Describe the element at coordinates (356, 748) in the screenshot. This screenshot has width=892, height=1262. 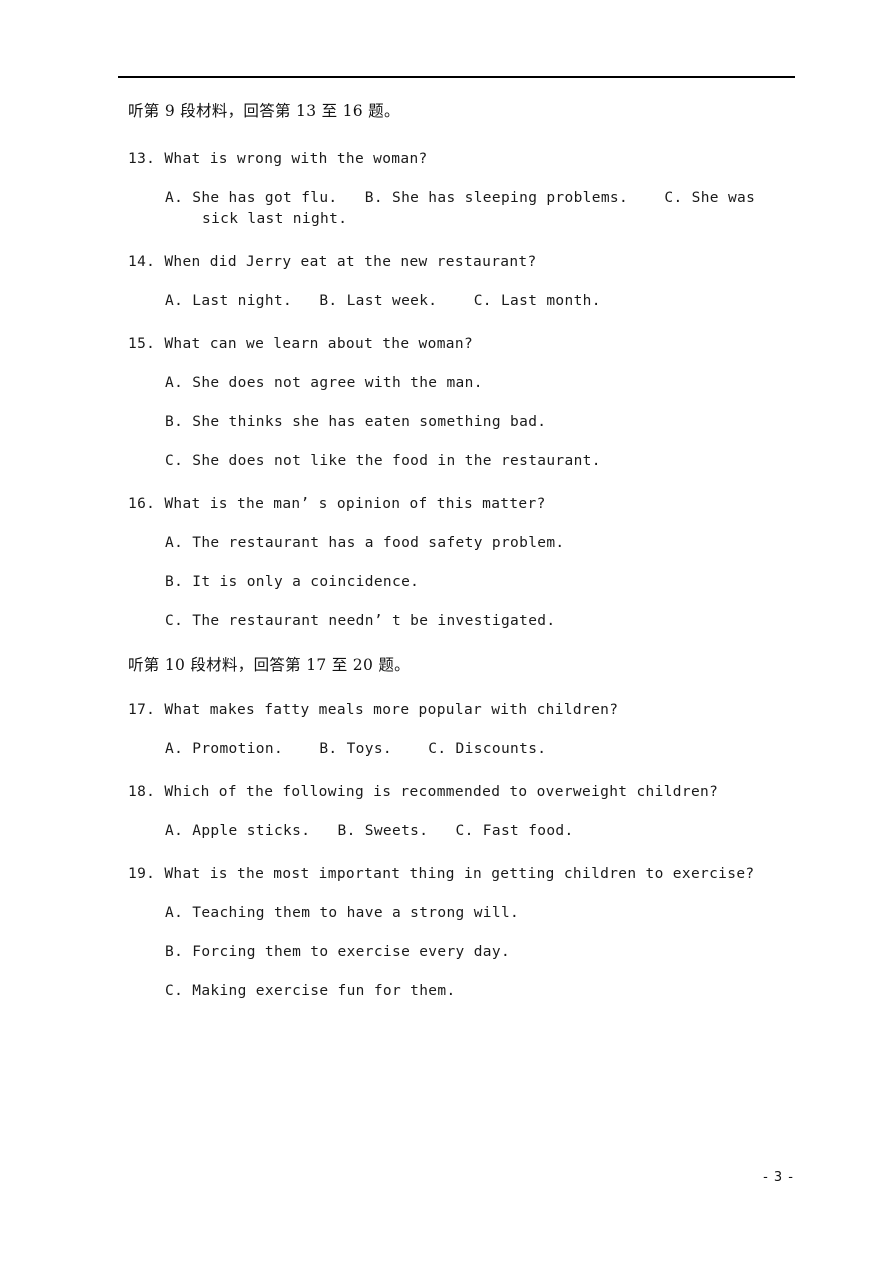
I see `question-options: A. Promotion. B. Toys. C. Discounts.` at that location.